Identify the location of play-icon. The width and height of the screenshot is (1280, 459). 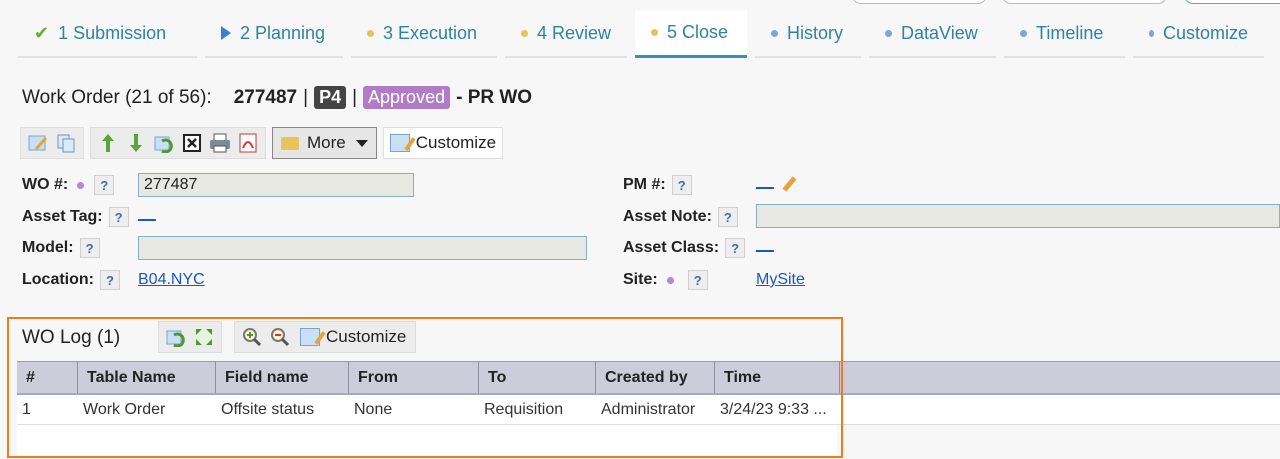
(226, 33).